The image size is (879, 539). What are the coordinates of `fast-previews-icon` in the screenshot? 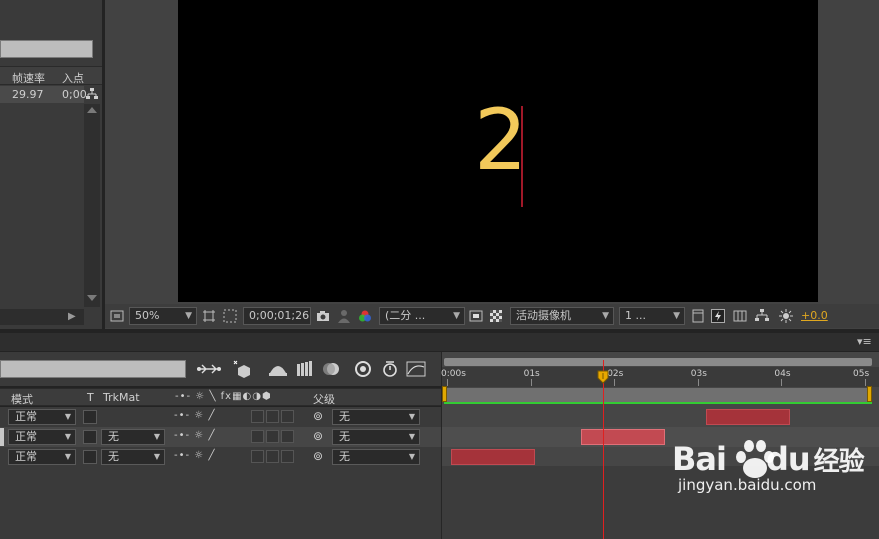 It's located at (718, 316).